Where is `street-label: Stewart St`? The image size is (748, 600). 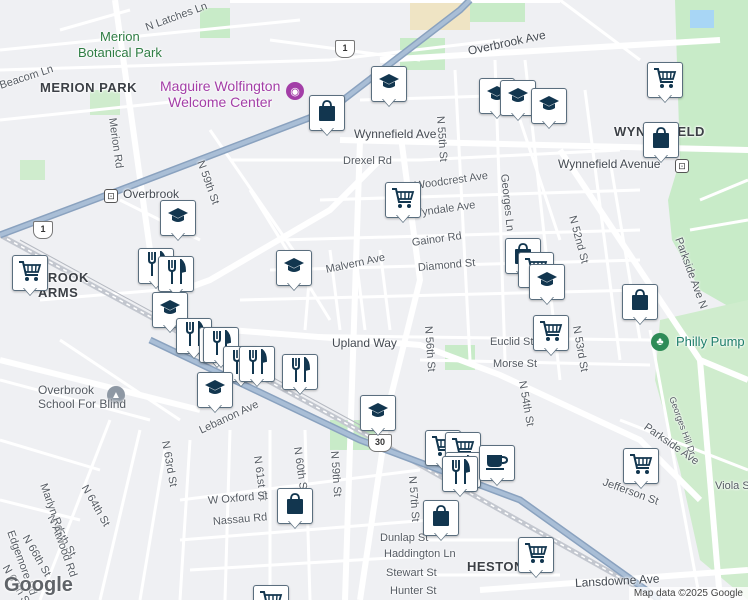
street-label: Stewart St is located at coordinates (411, 573).